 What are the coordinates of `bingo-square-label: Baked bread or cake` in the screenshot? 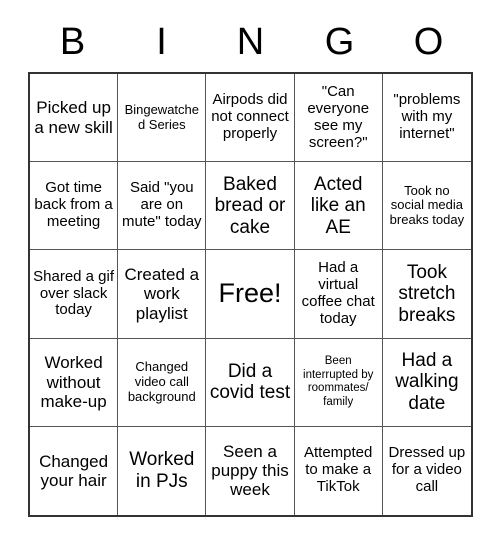 It's located at (250, 205).